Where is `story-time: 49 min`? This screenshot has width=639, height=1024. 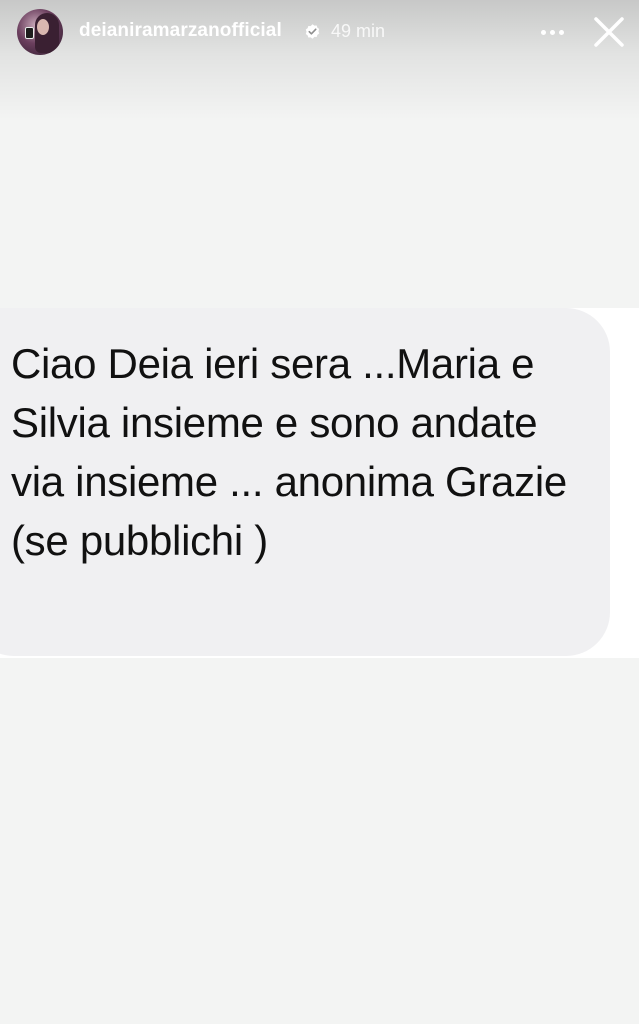
story-time: 49 min is located at coordinates (358, 31).